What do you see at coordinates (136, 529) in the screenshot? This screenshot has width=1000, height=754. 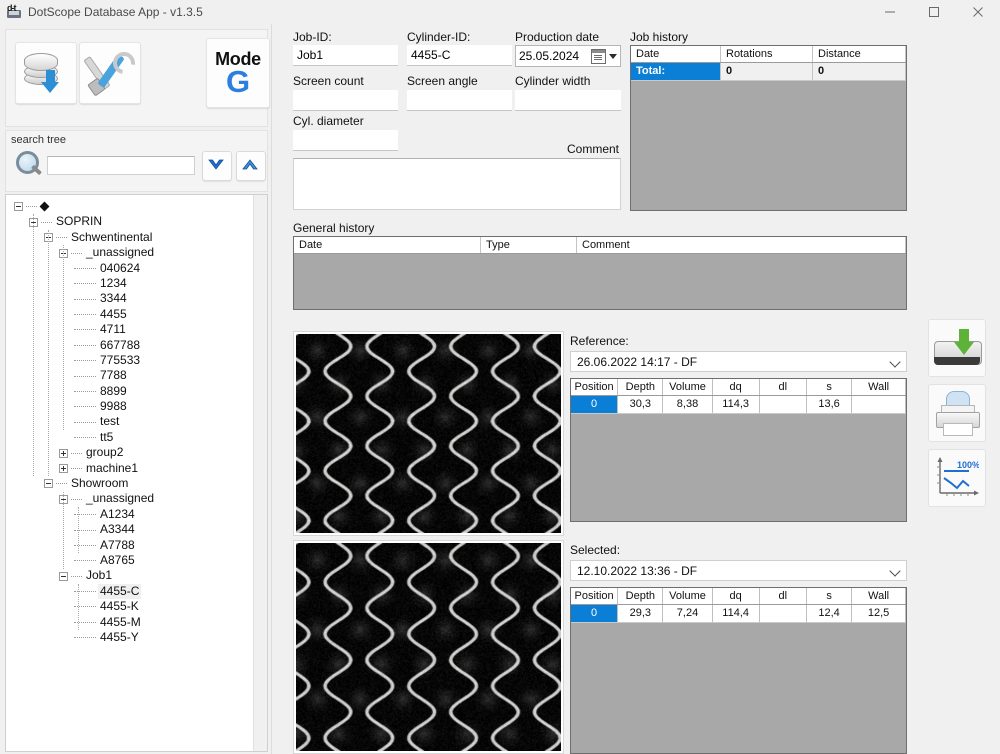 I see `tree-item-a3344: A3344` at bounding box center [136, 529].